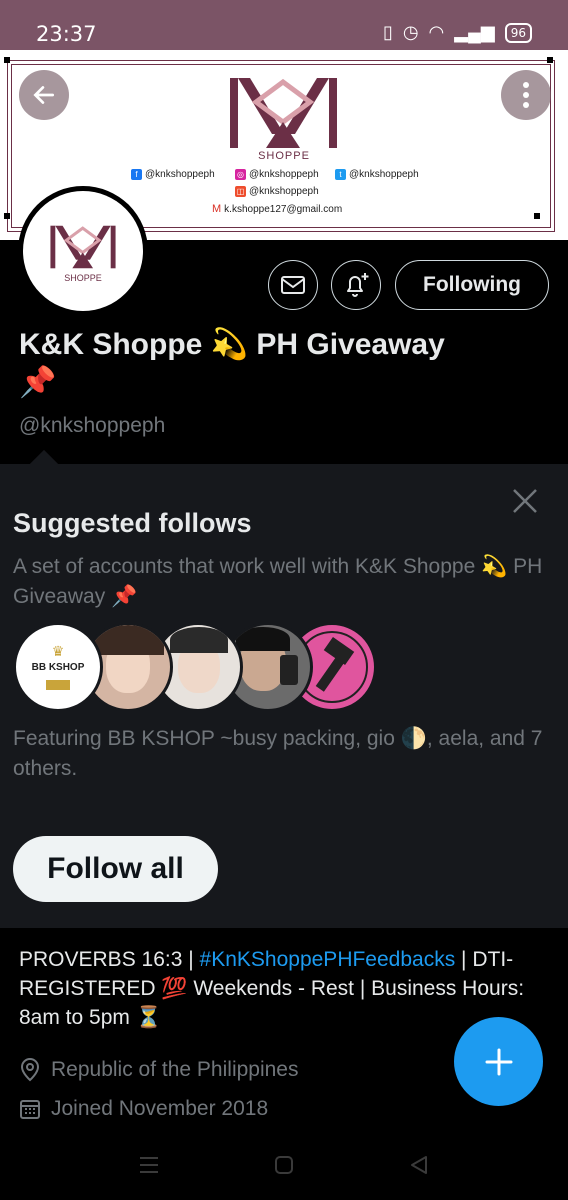 The image size is (568, 1200). What do you see at coordinates (92, 425) in the screenshot?
I see `profile-handle: @knkshoppeph` at bounding box center [92, 425].